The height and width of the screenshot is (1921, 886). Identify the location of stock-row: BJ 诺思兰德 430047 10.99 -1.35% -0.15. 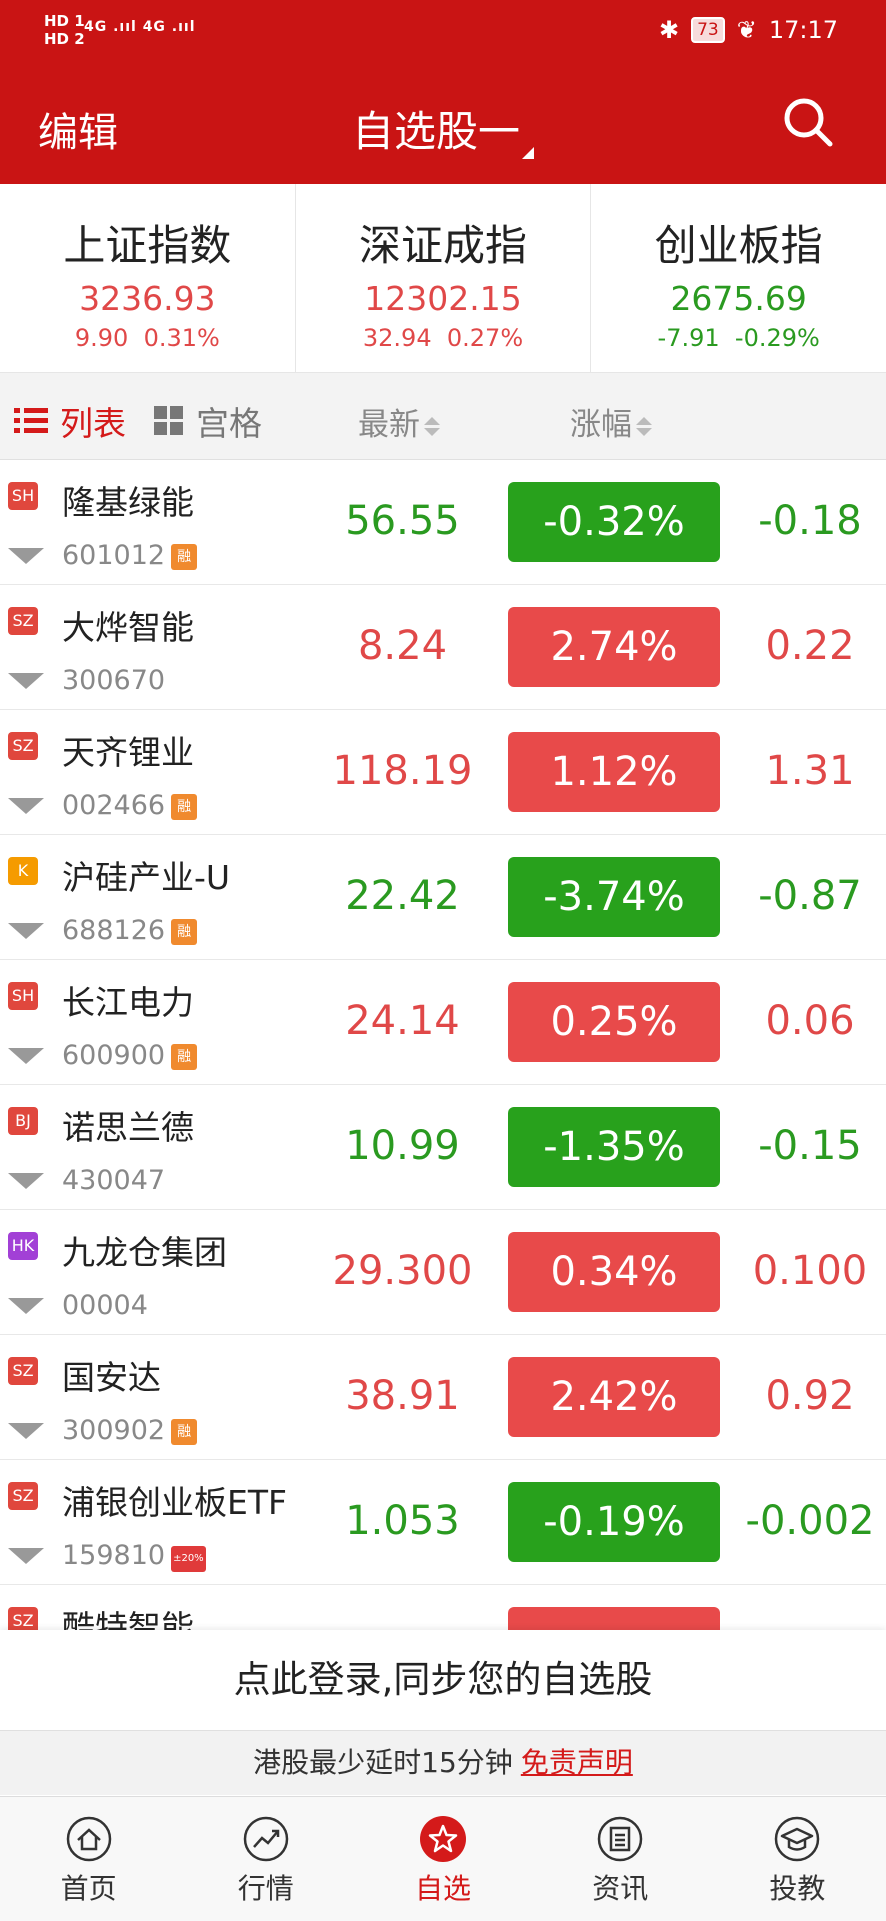
(443, 1147).